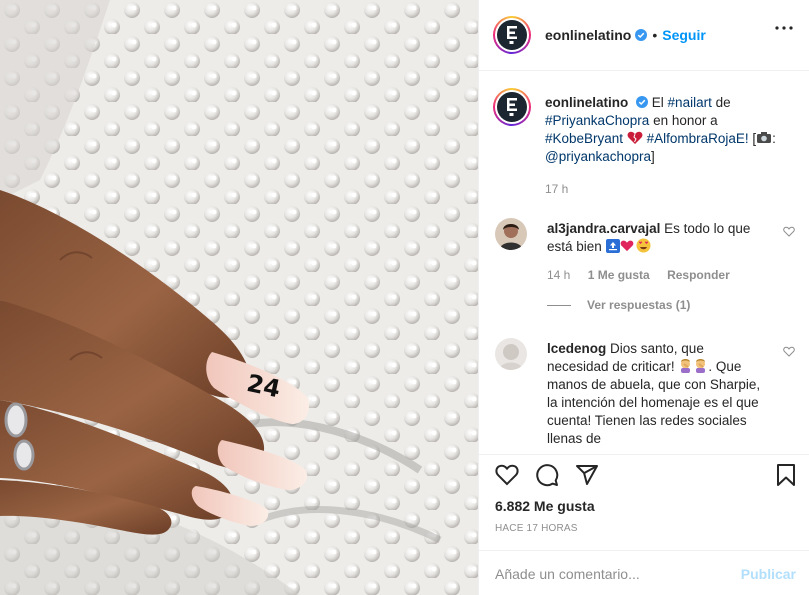  What do you see at coordinates (683, 120) in the screenshot?
I see `caption-fragment: en honor a` at bounding box center [683, 120].